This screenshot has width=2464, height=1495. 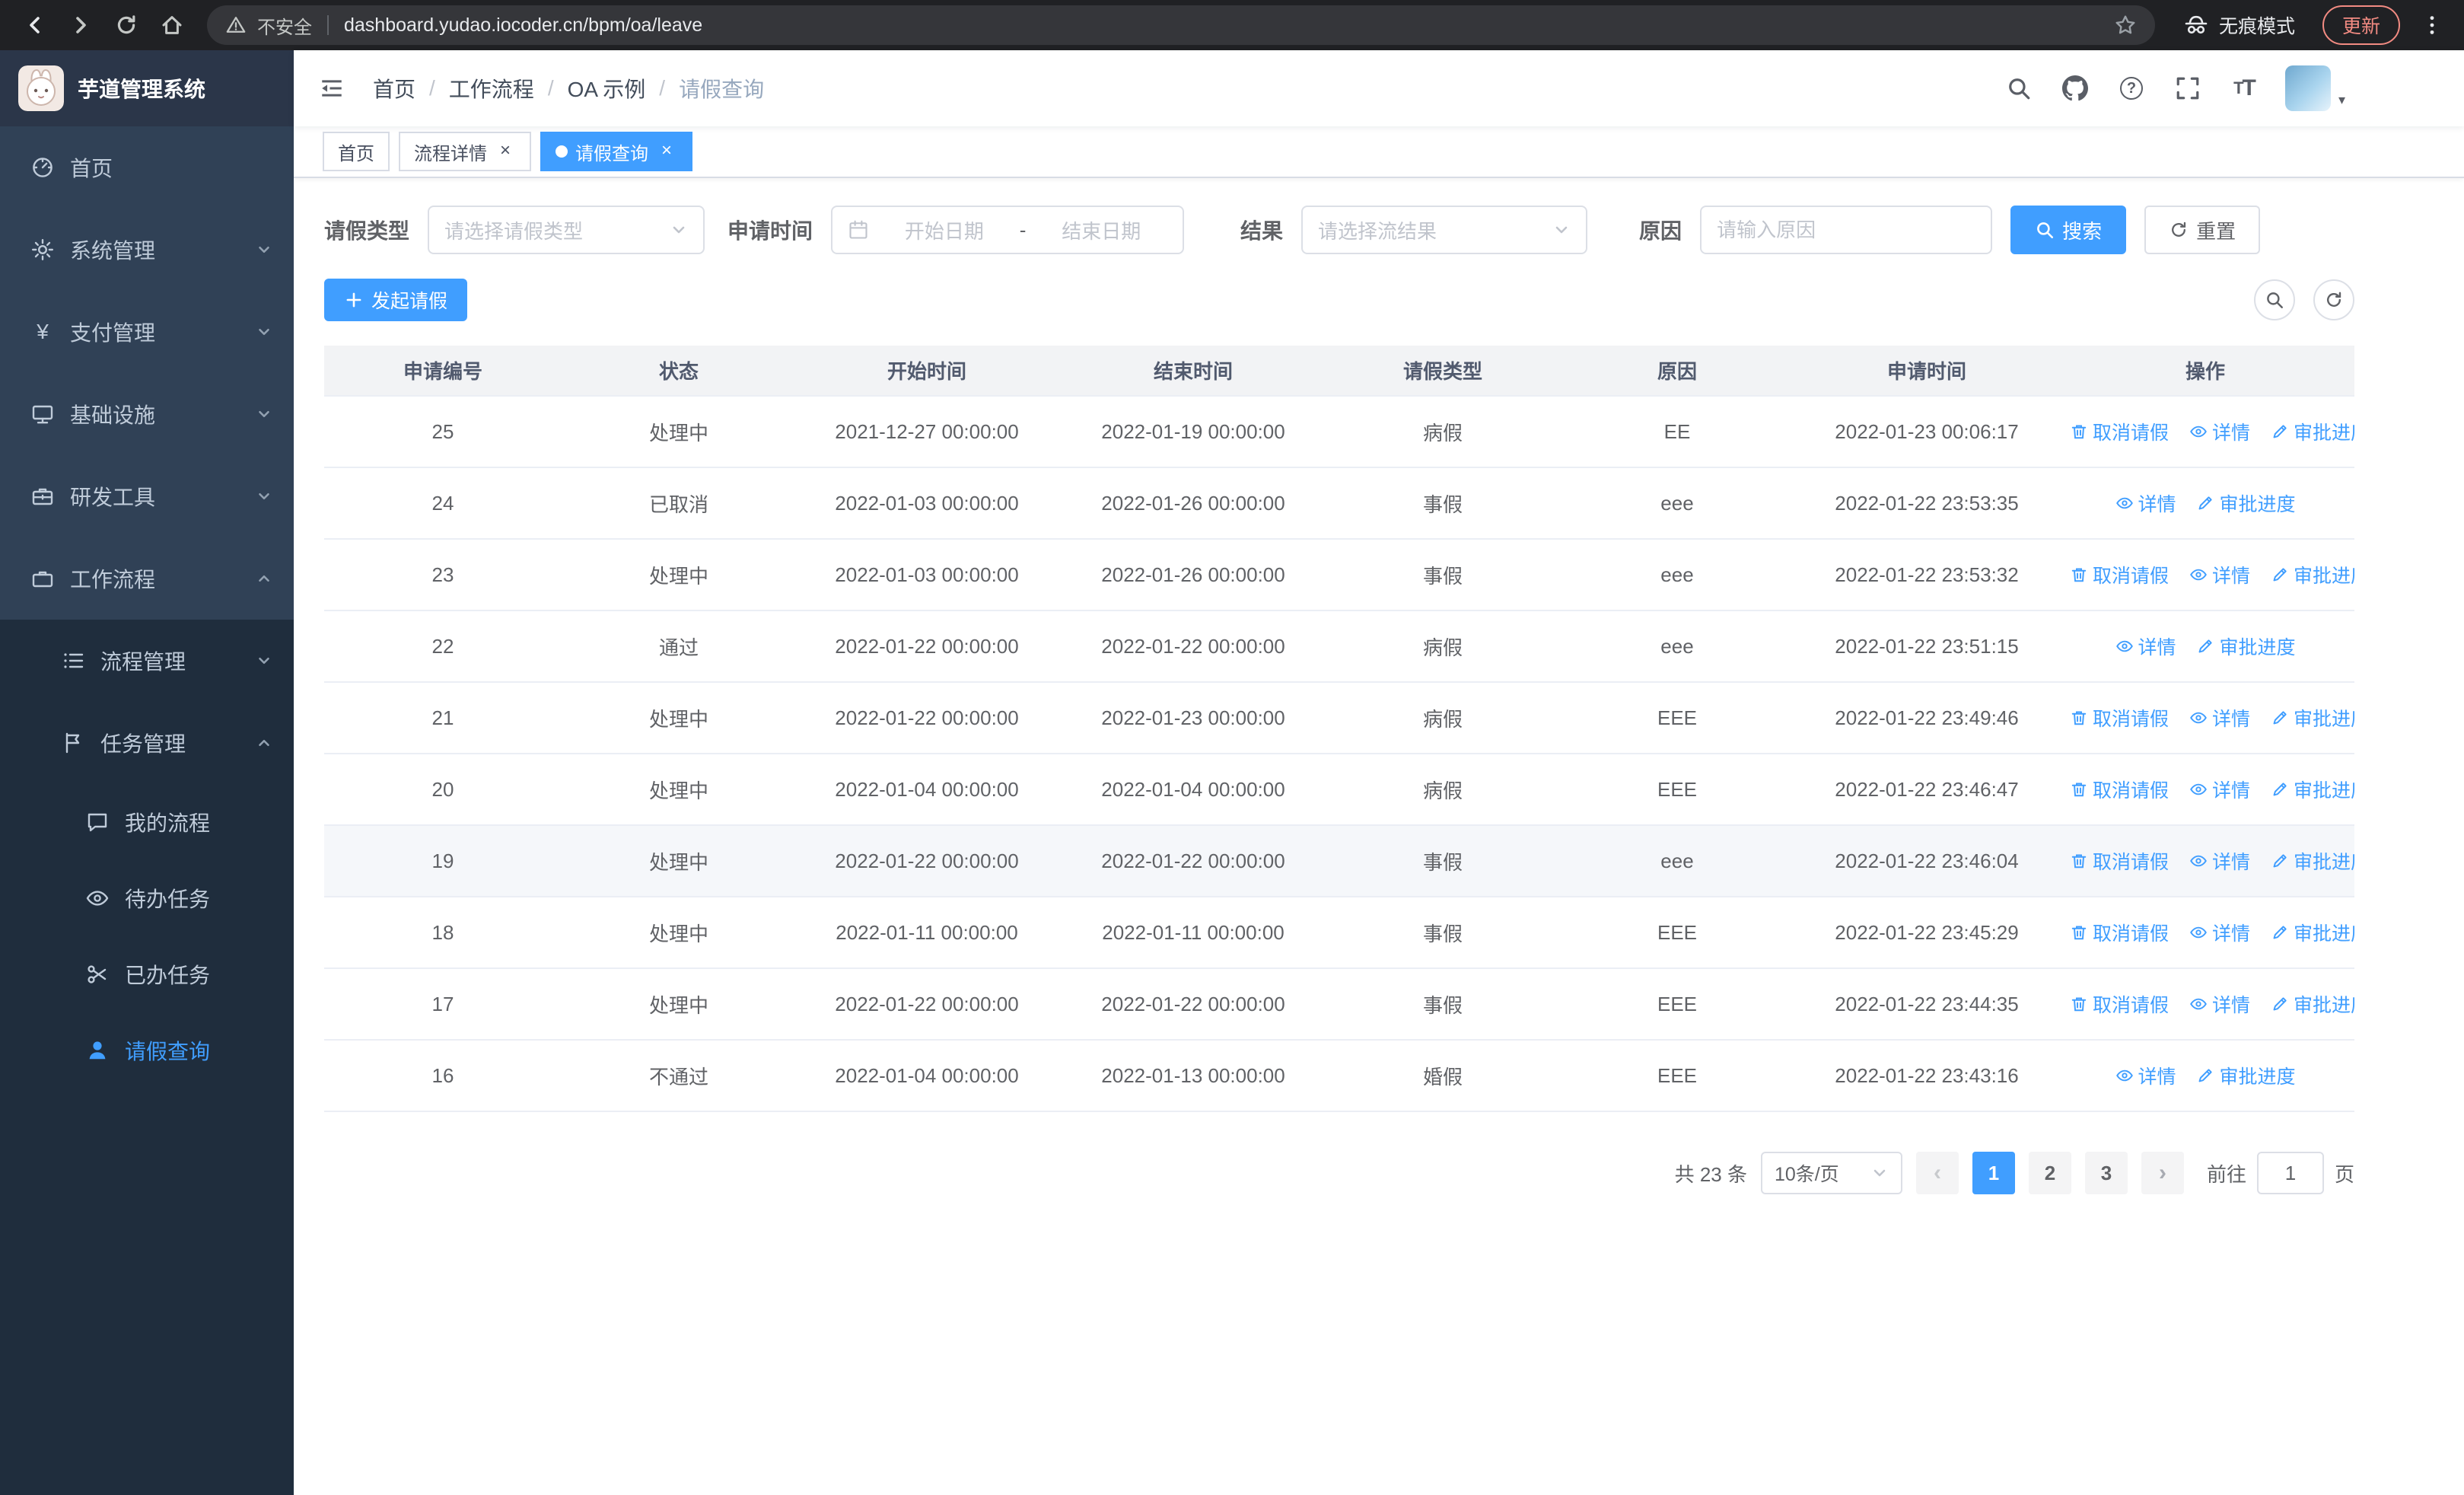 I want to click on sidebar-item-label: 系统管理, so click(x=113, y=251).